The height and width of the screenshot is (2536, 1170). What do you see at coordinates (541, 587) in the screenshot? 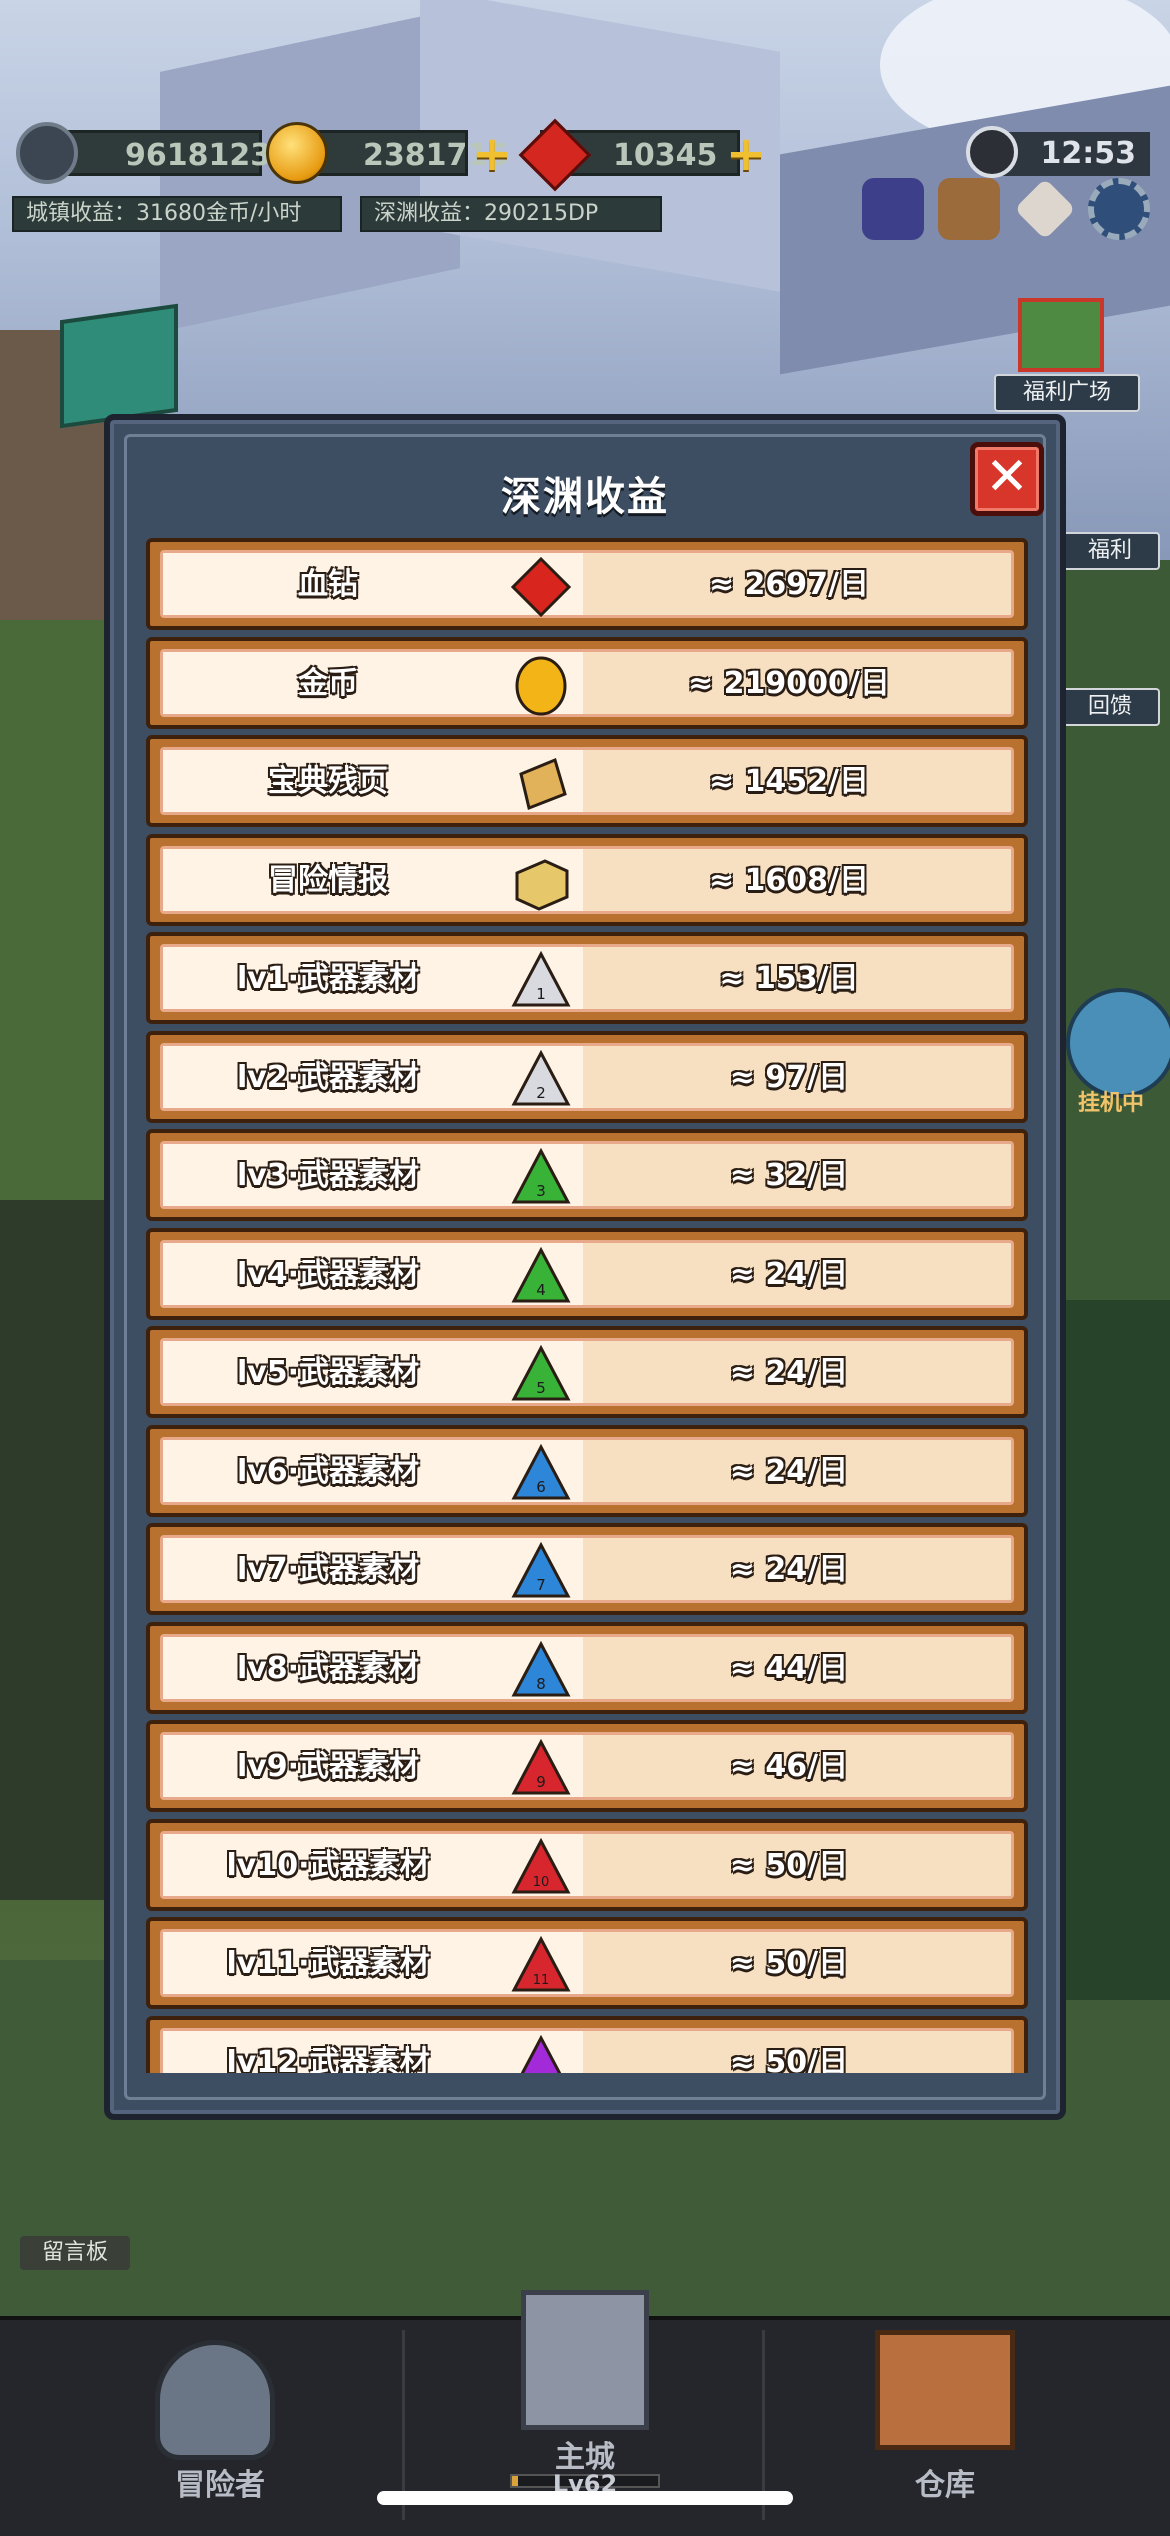
I see `ruby-icon` at bounding box center [541, 587].